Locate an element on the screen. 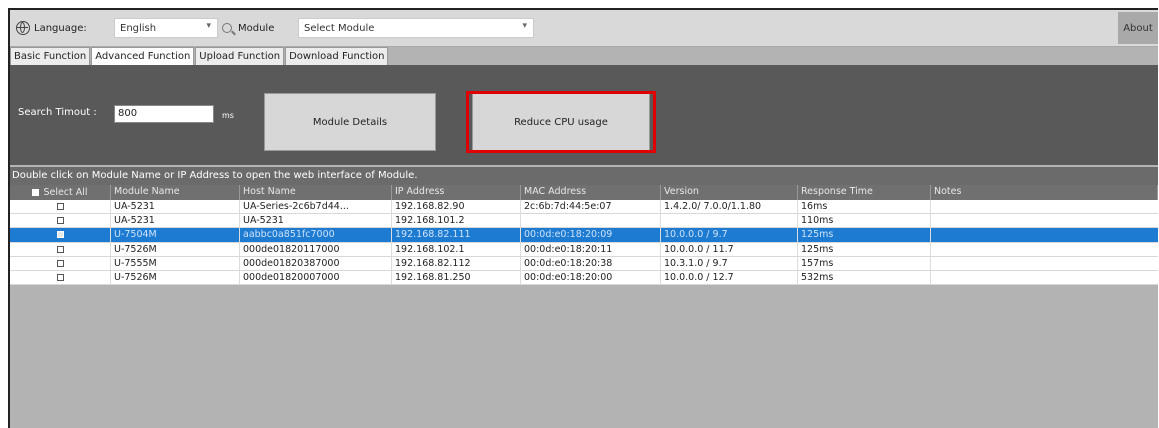 The width and height of the screenshot is (1159, 428). mac-address-cell: 00:0d:e0:18:20:11 is located at coordinates (591, 249).